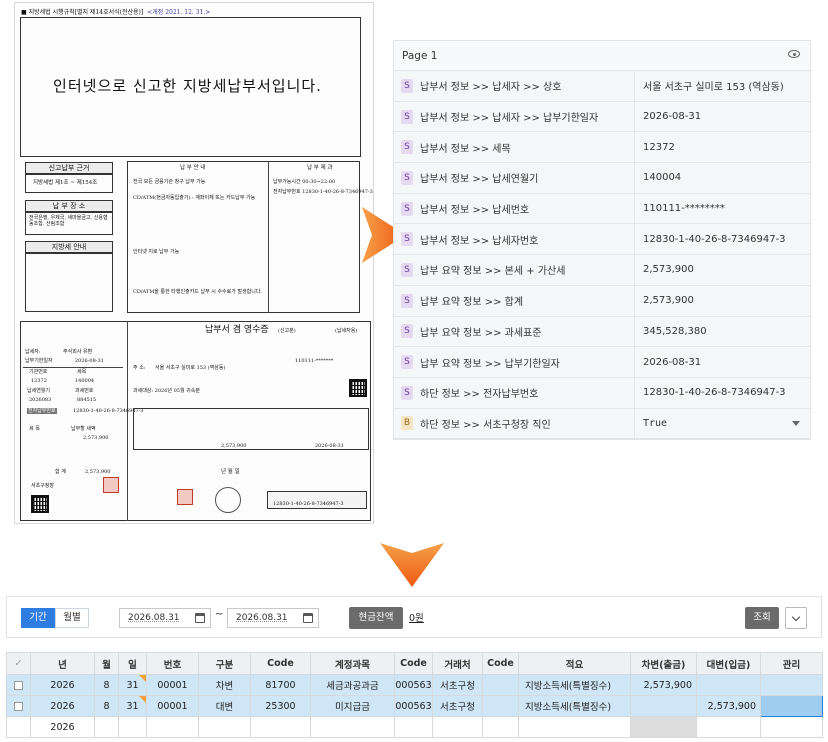 The height and width of the screenshot is (742, 828). I want to click on cell-day, so click(132, 727).